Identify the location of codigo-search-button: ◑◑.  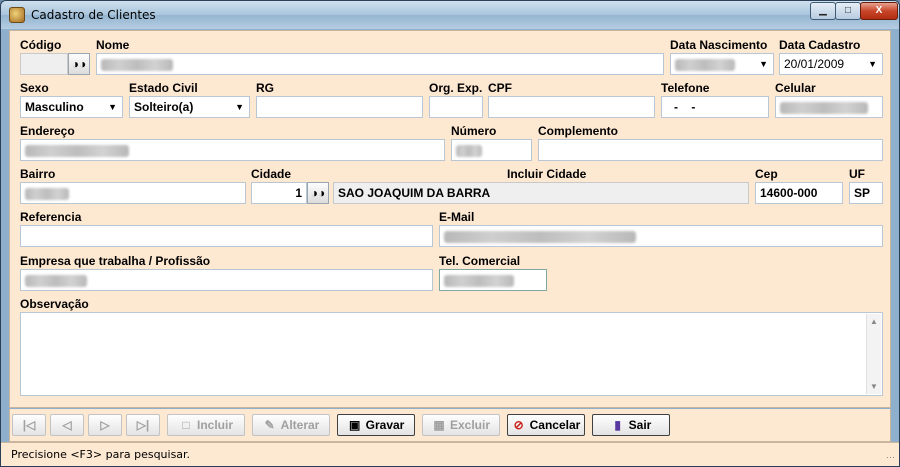
(79, 64).